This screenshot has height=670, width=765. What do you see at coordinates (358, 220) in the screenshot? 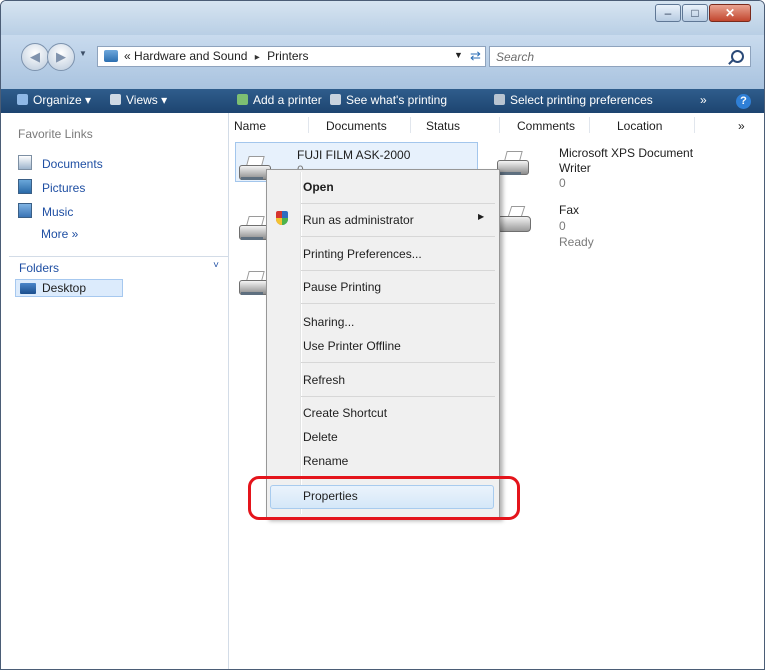
I see `menu-item-run-as-administrator: Run as administrator` at bounding box center [358, 220].